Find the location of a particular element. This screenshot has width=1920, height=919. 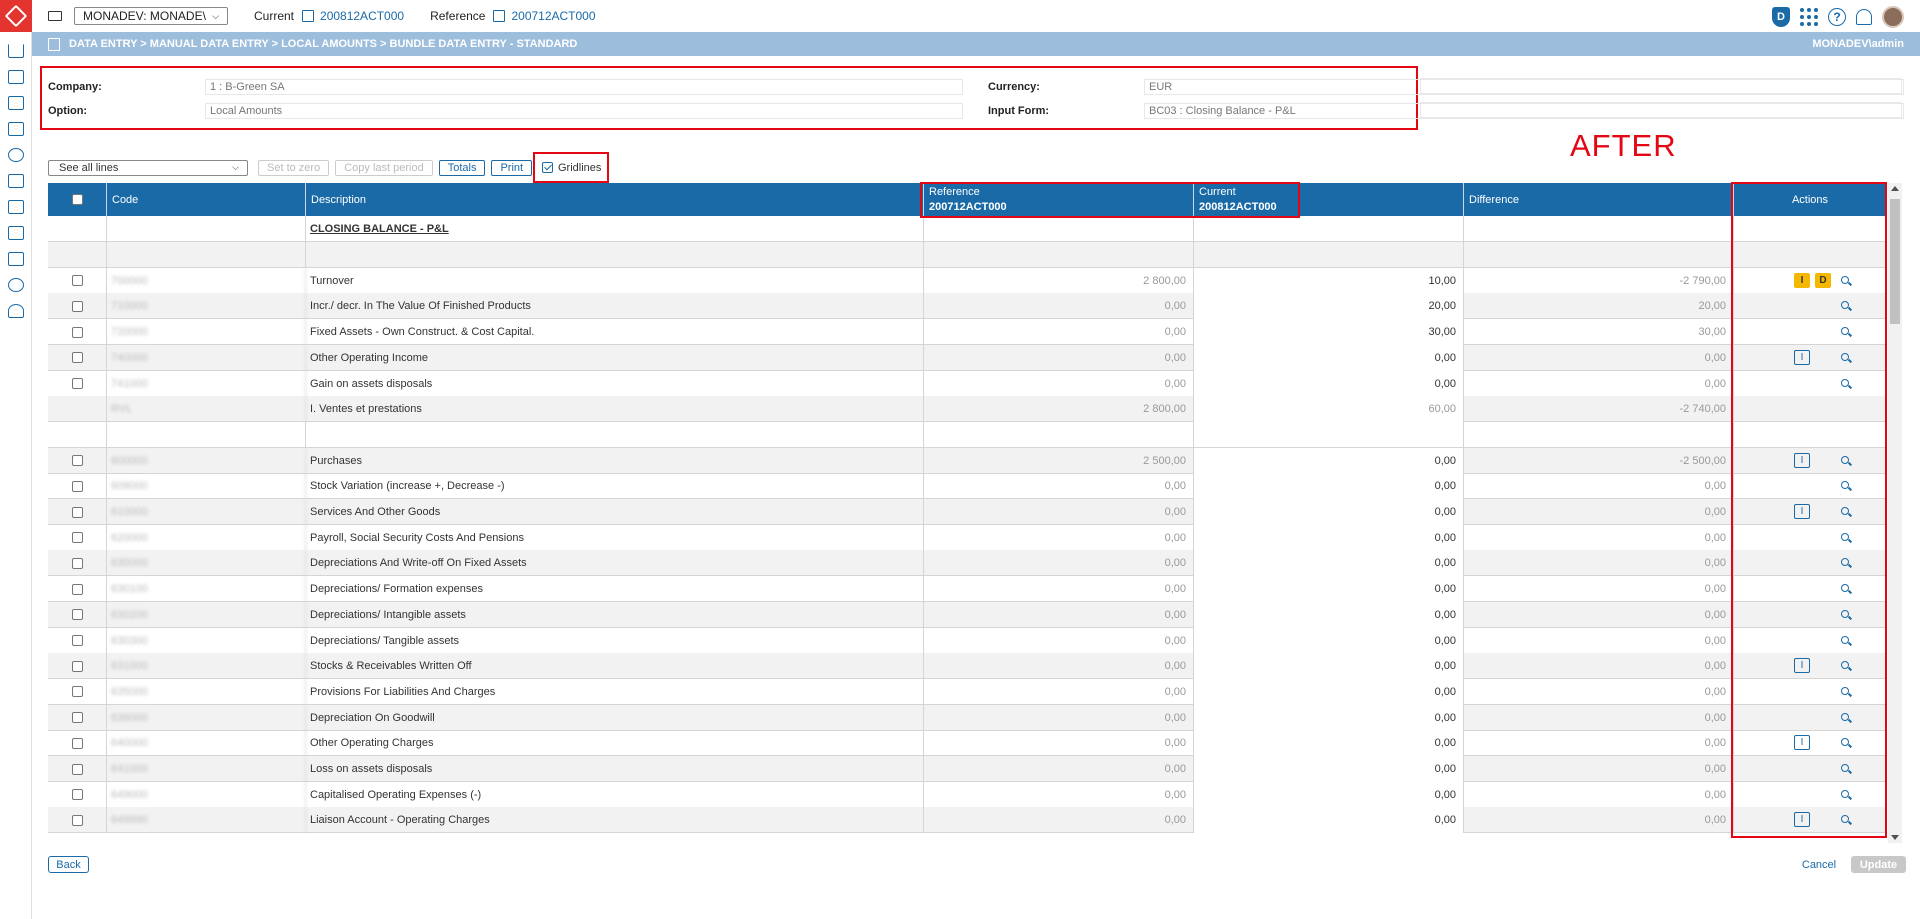

transfer-icon is located at coordinates (16, 259).